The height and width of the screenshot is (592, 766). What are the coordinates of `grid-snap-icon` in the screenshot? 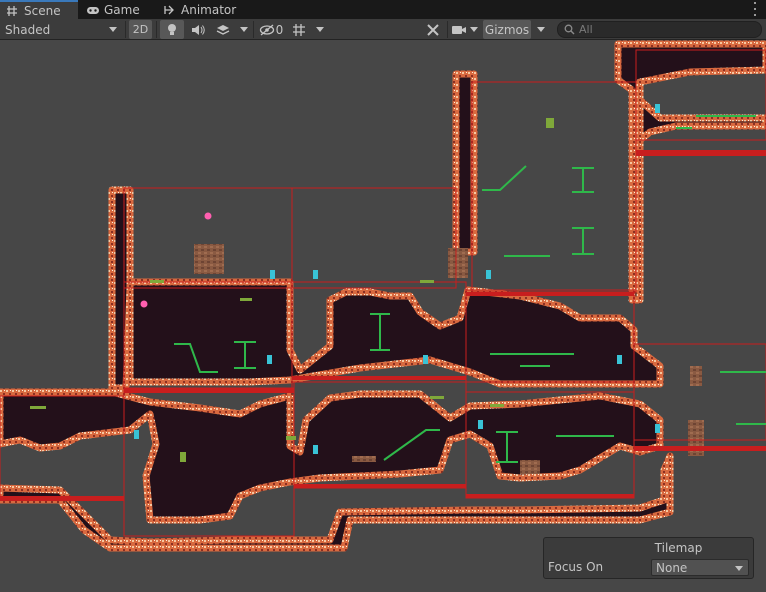 It's located at (299, 29).